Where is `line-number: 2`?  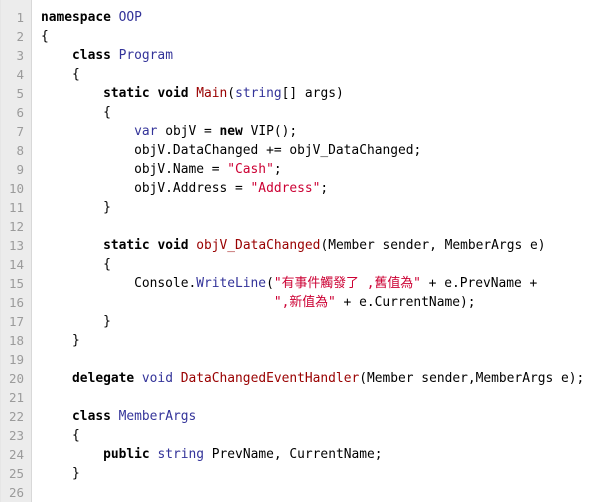
line-number: 2 is located at coordinates (20, 36).